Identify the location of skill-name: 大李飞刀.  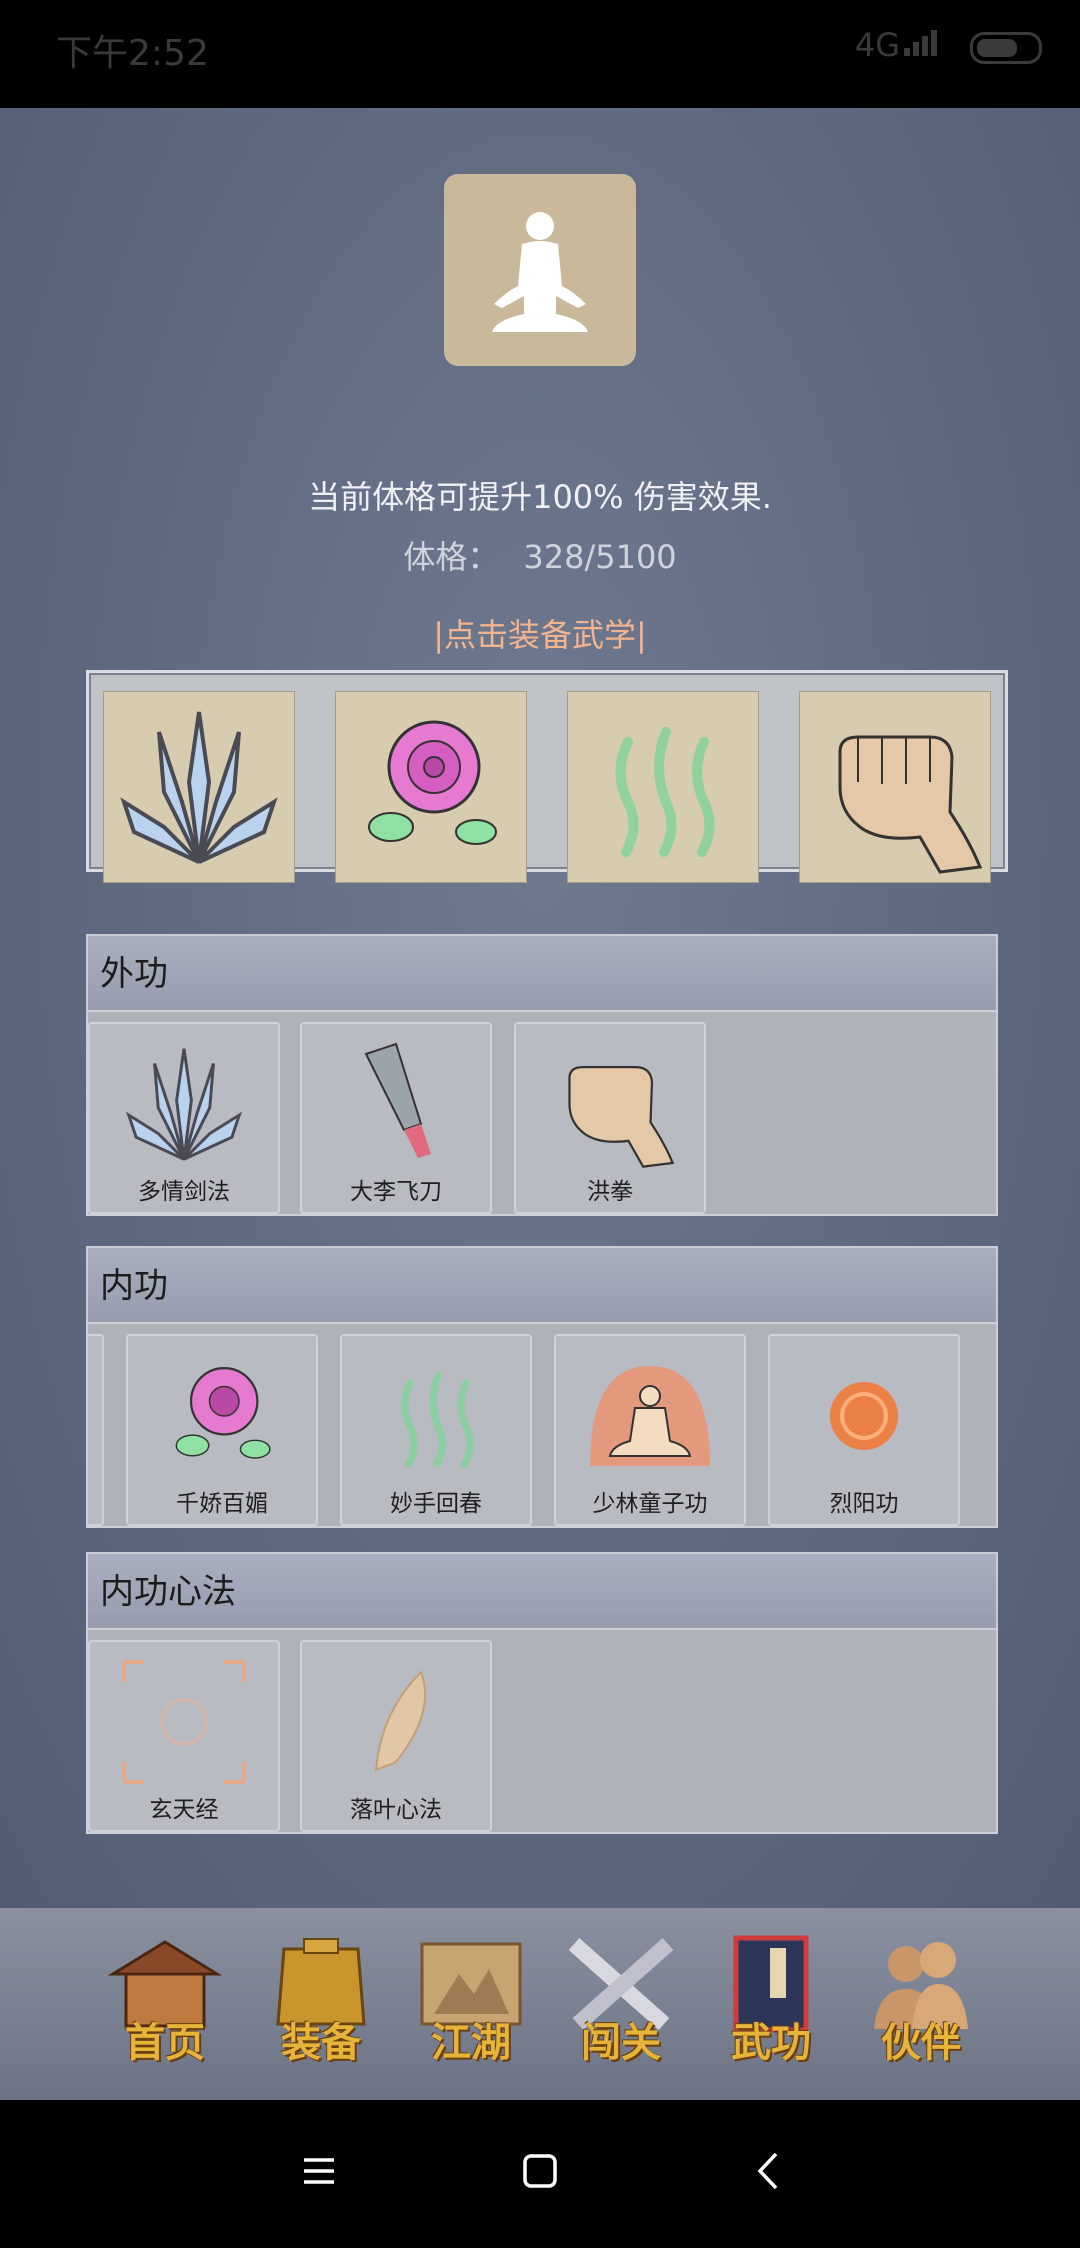
(396, 1192).